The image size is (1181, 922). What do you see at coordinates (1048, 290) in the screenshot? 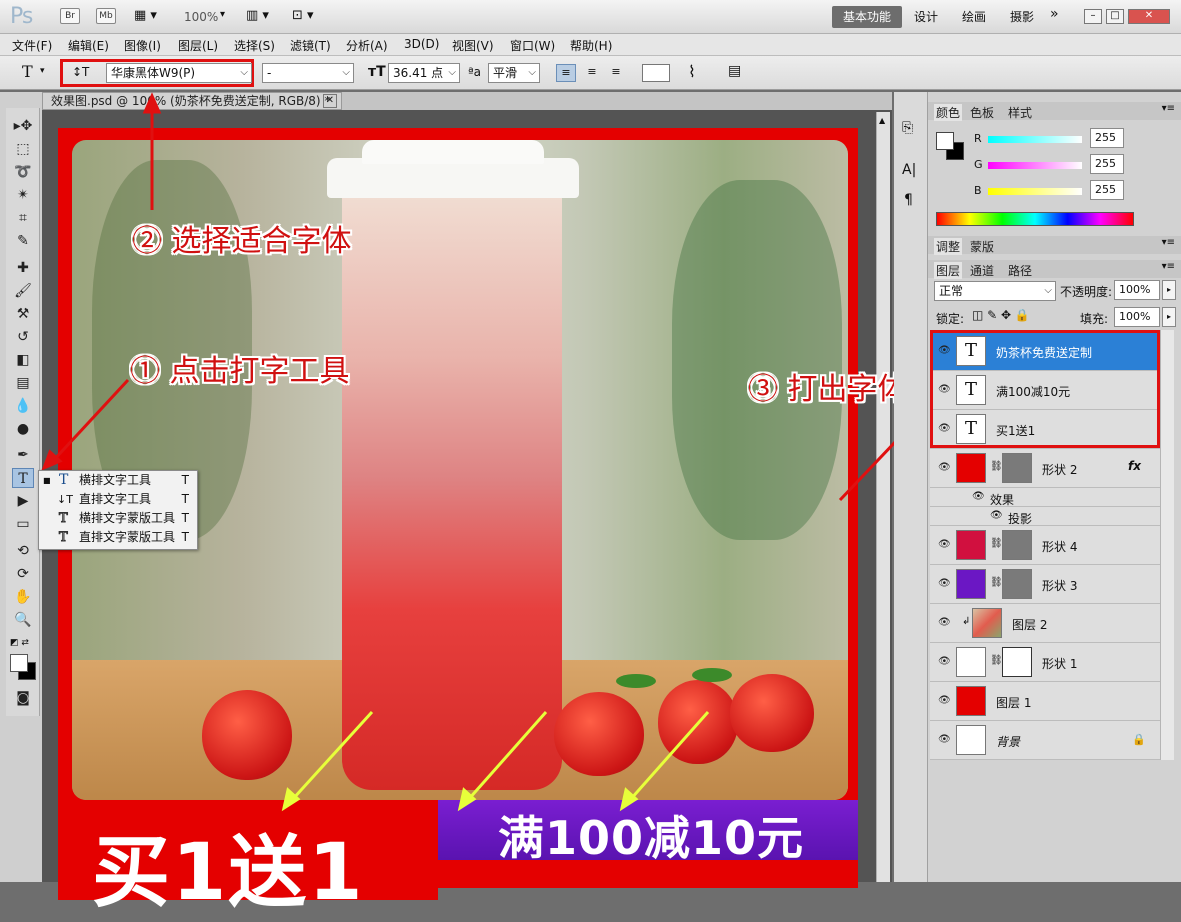
I see `chevron-down-icon: ⌵` at bounding box center [1048, 290].